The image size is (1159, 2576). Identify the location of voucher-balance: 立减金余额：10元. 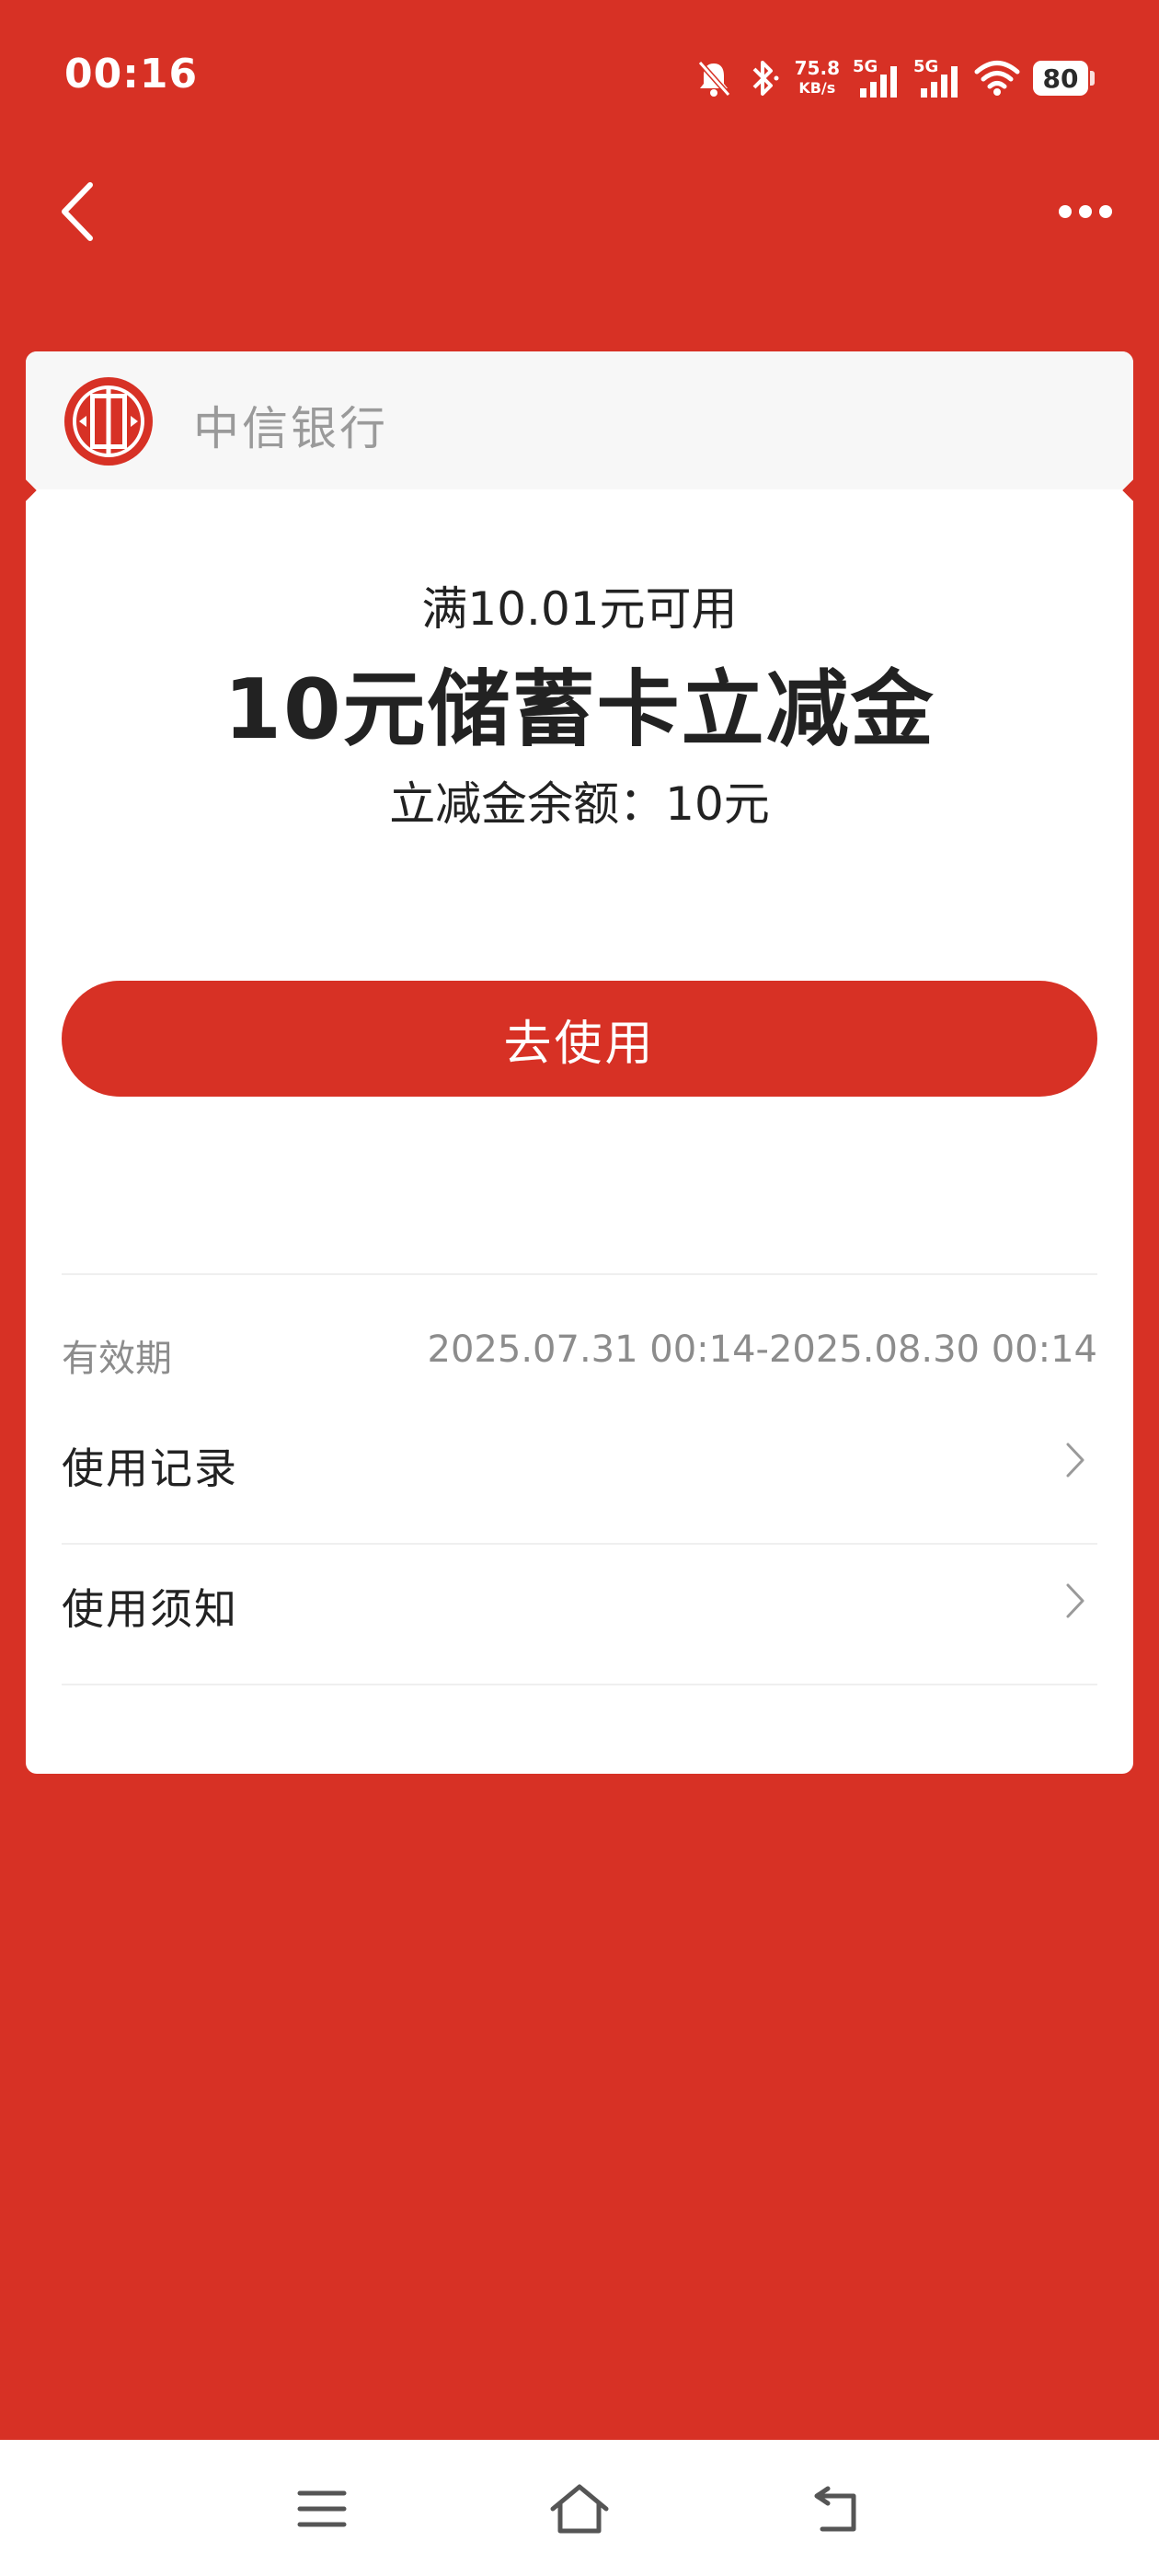
(579, 804).